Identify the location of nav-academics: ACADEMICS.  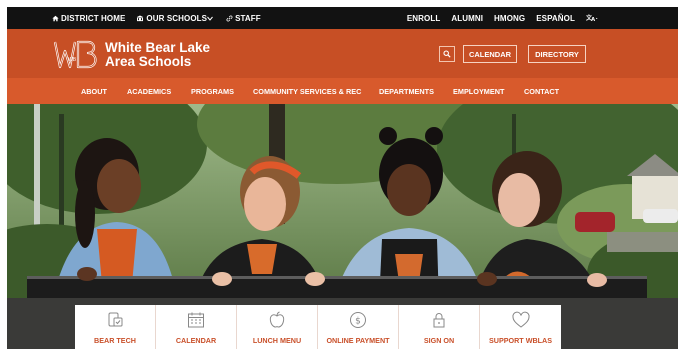
(149, 91).